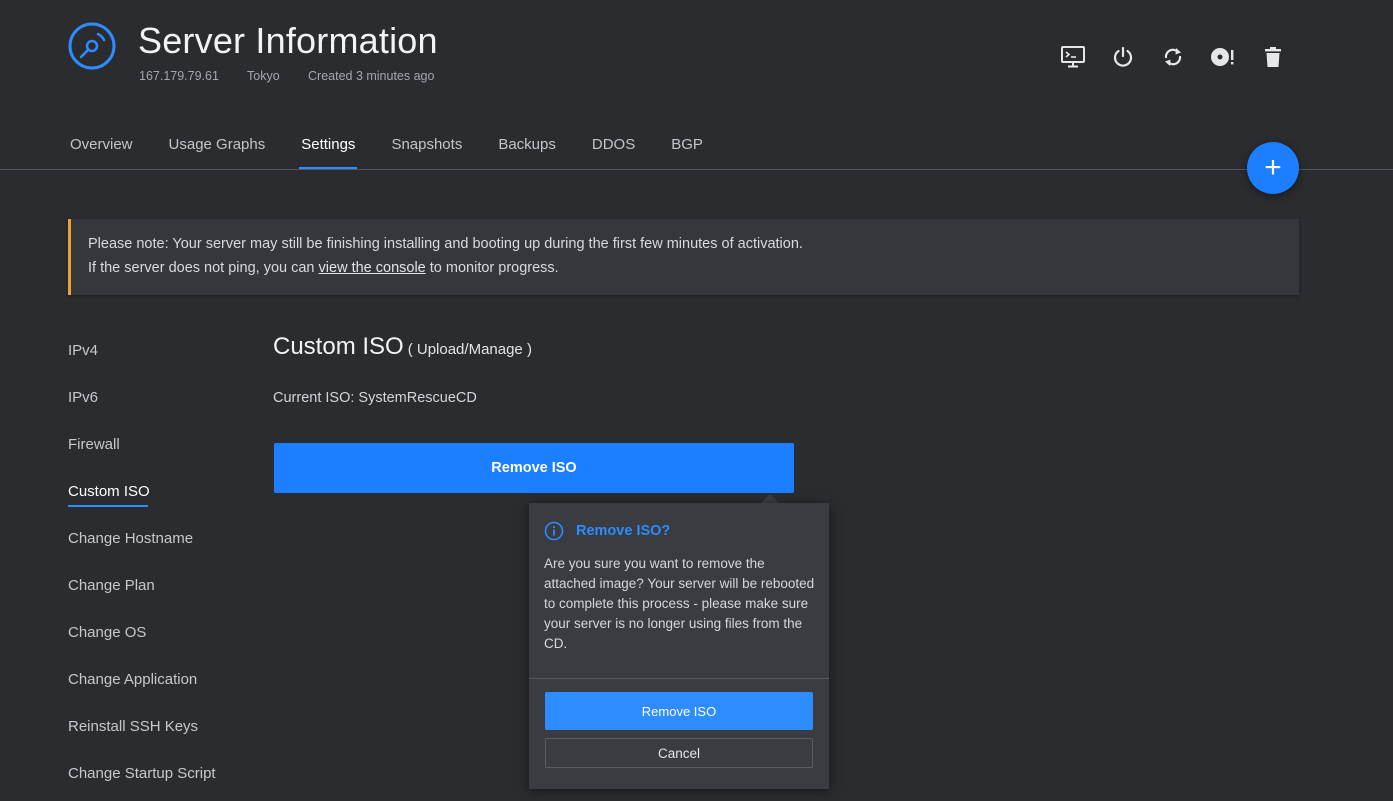 The height and width of the screenshot is (801, 1393). Describe the element at coordinates (111, 585) in the screenshot. I see `sidebar-item-change-plan: Change Plan` at that location.